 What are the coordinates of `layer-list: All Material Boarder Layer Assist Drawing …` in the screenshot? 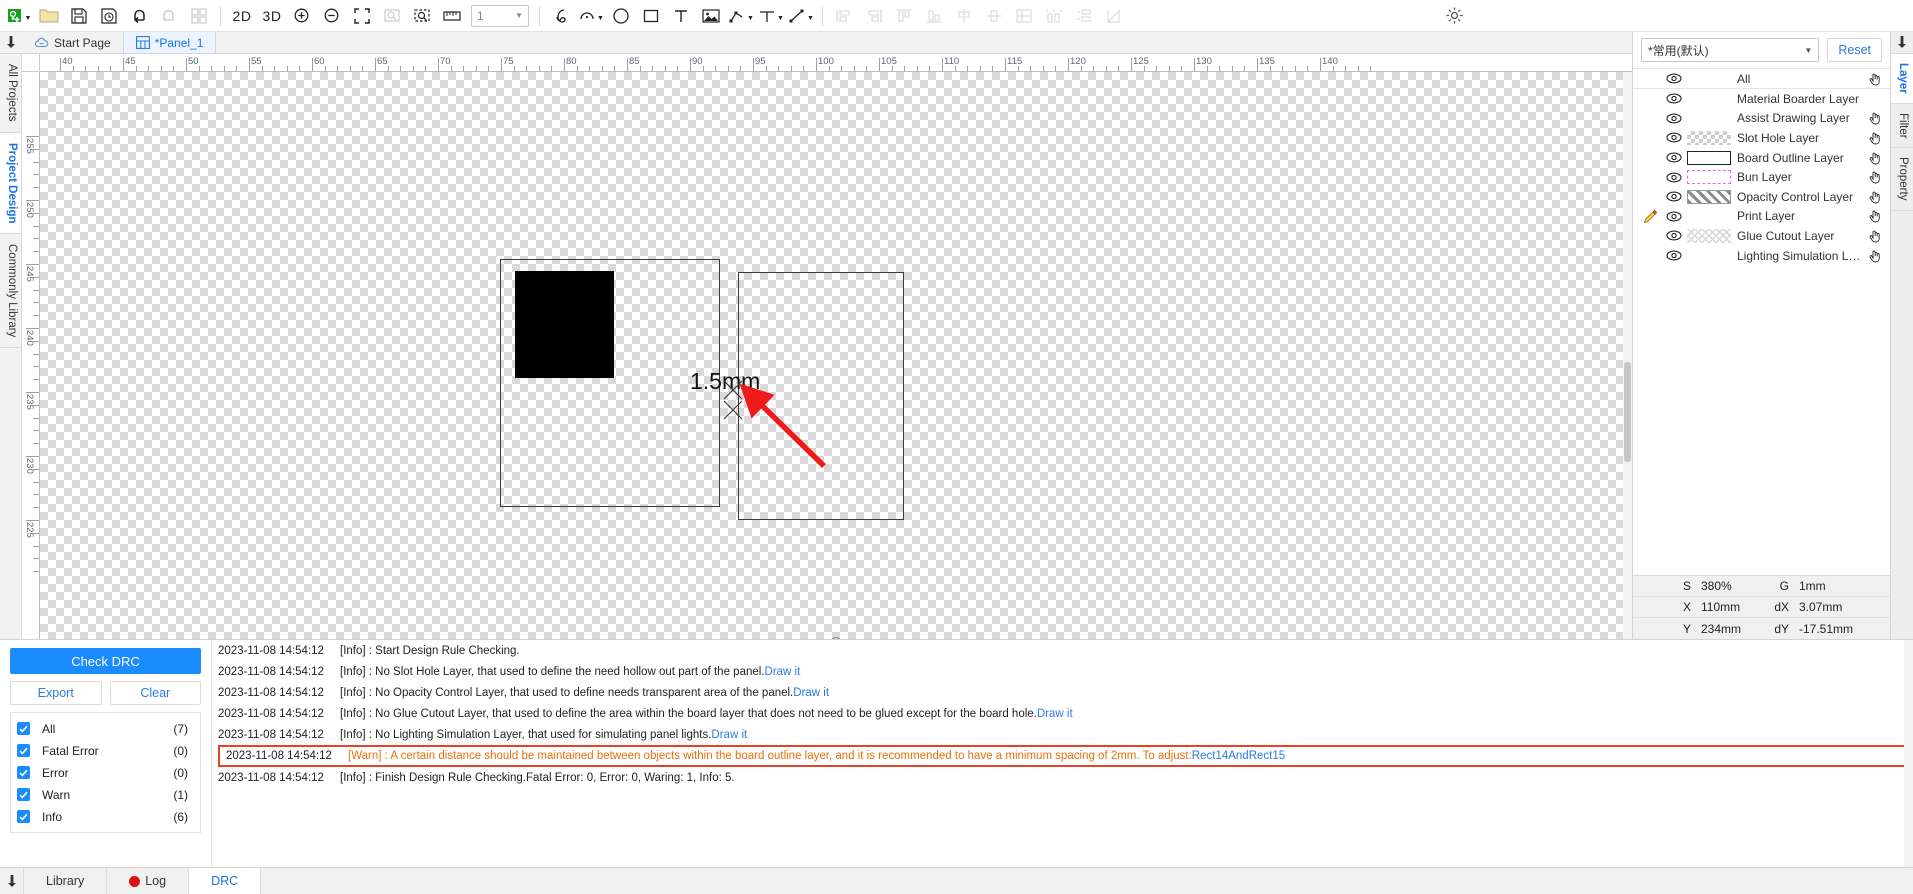 It's located at (1761, 322).